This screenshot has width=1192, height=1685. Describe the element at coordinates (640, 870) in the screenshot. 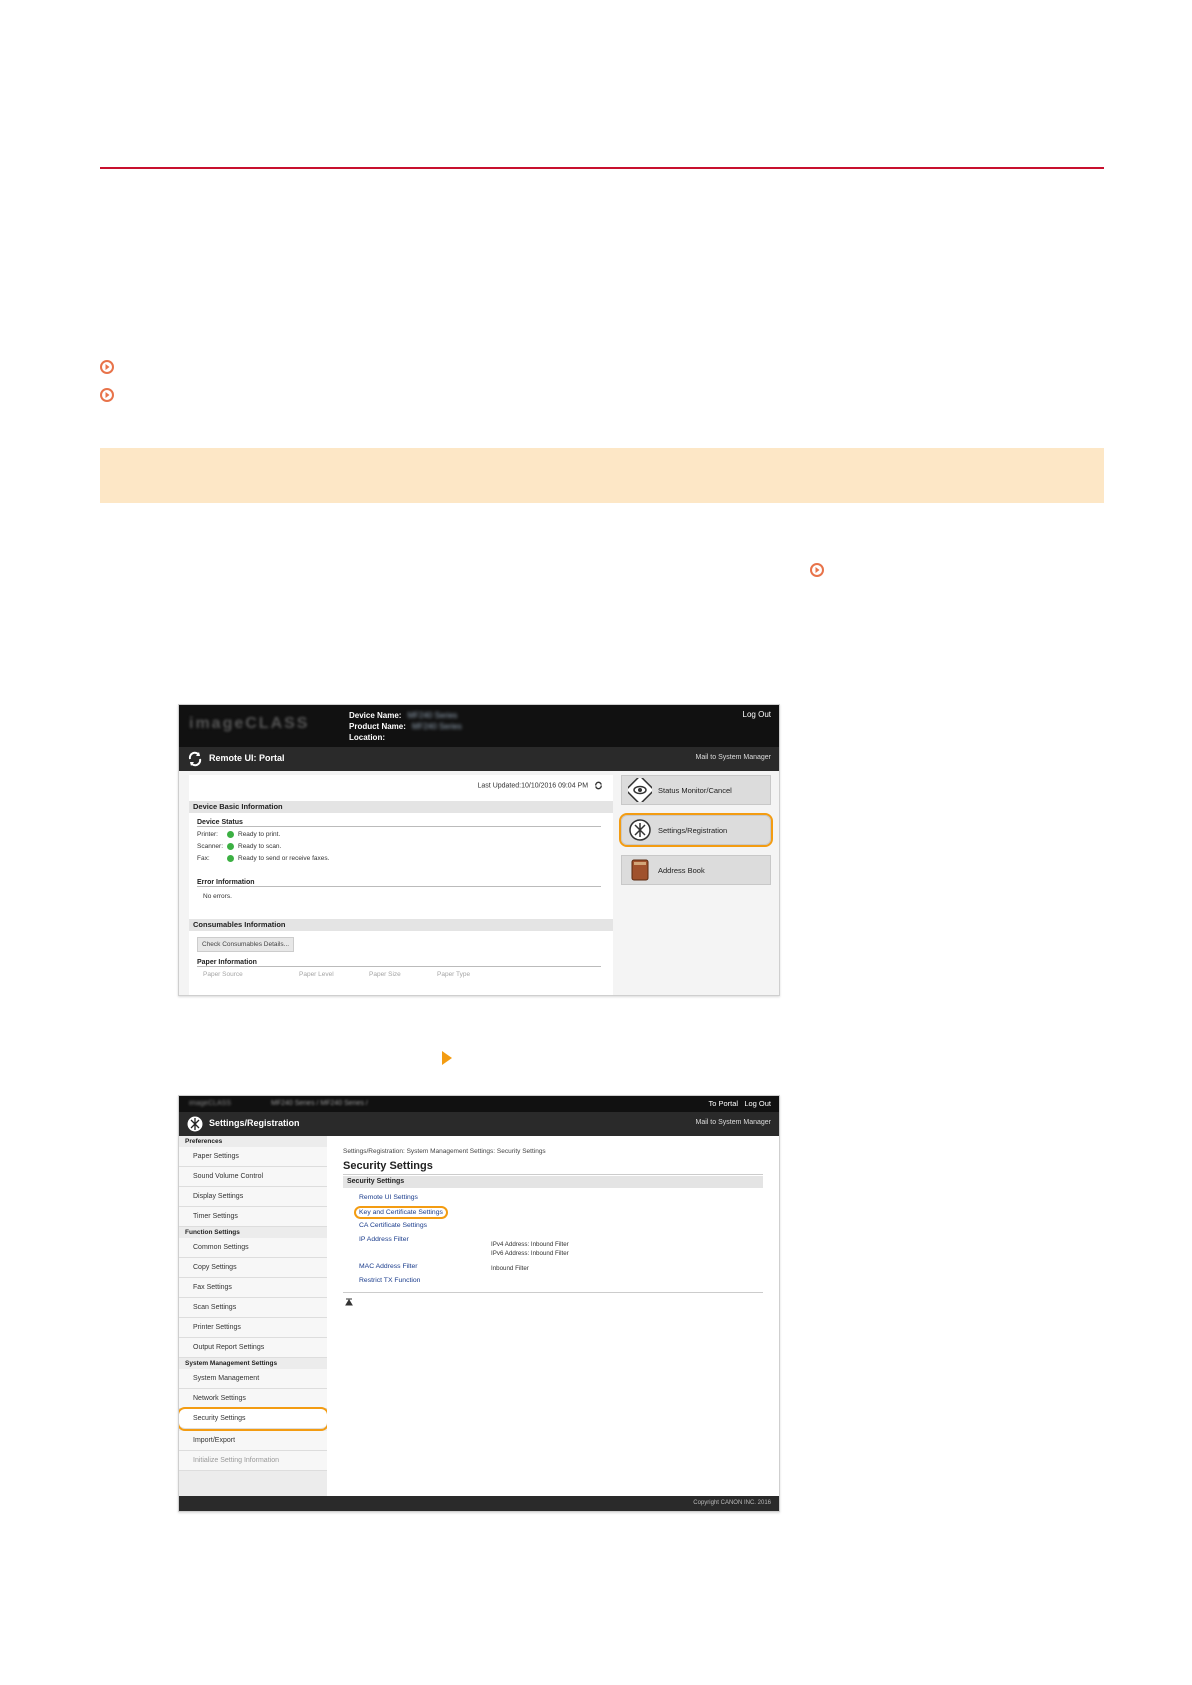

I see `address-book-icon` at that location.